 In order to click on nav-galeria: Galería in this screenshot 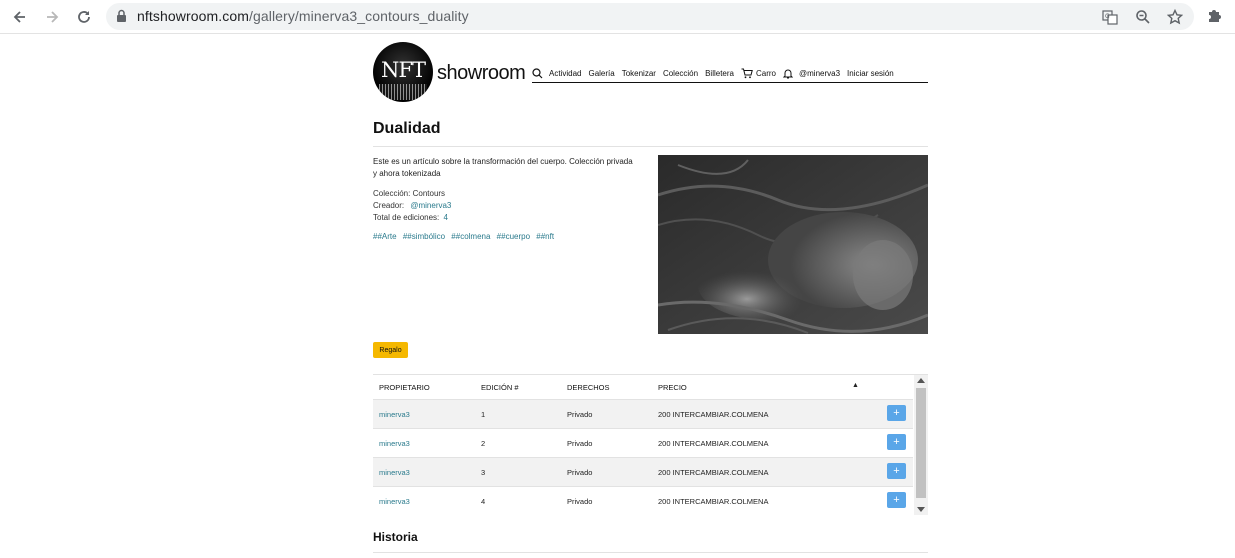, I will do `click(601, 73)`.